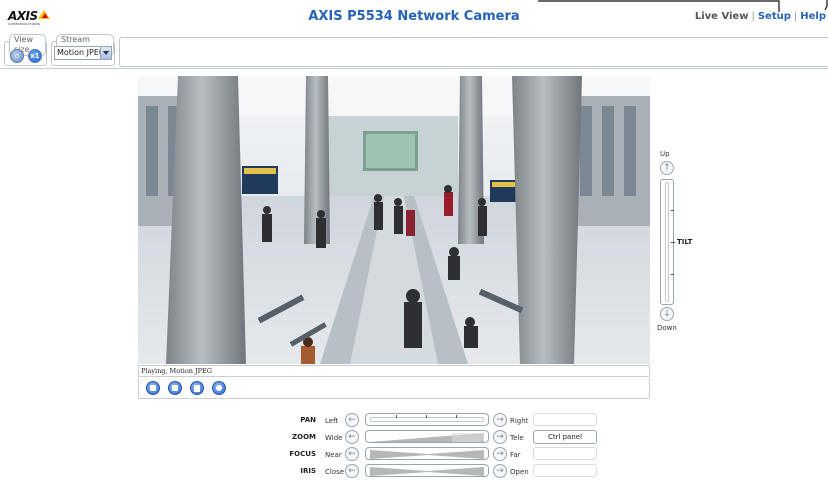 The width and height of the screenshot is (828, 480). I want to click on zoom-label: ZOOM, so click(304, 437).